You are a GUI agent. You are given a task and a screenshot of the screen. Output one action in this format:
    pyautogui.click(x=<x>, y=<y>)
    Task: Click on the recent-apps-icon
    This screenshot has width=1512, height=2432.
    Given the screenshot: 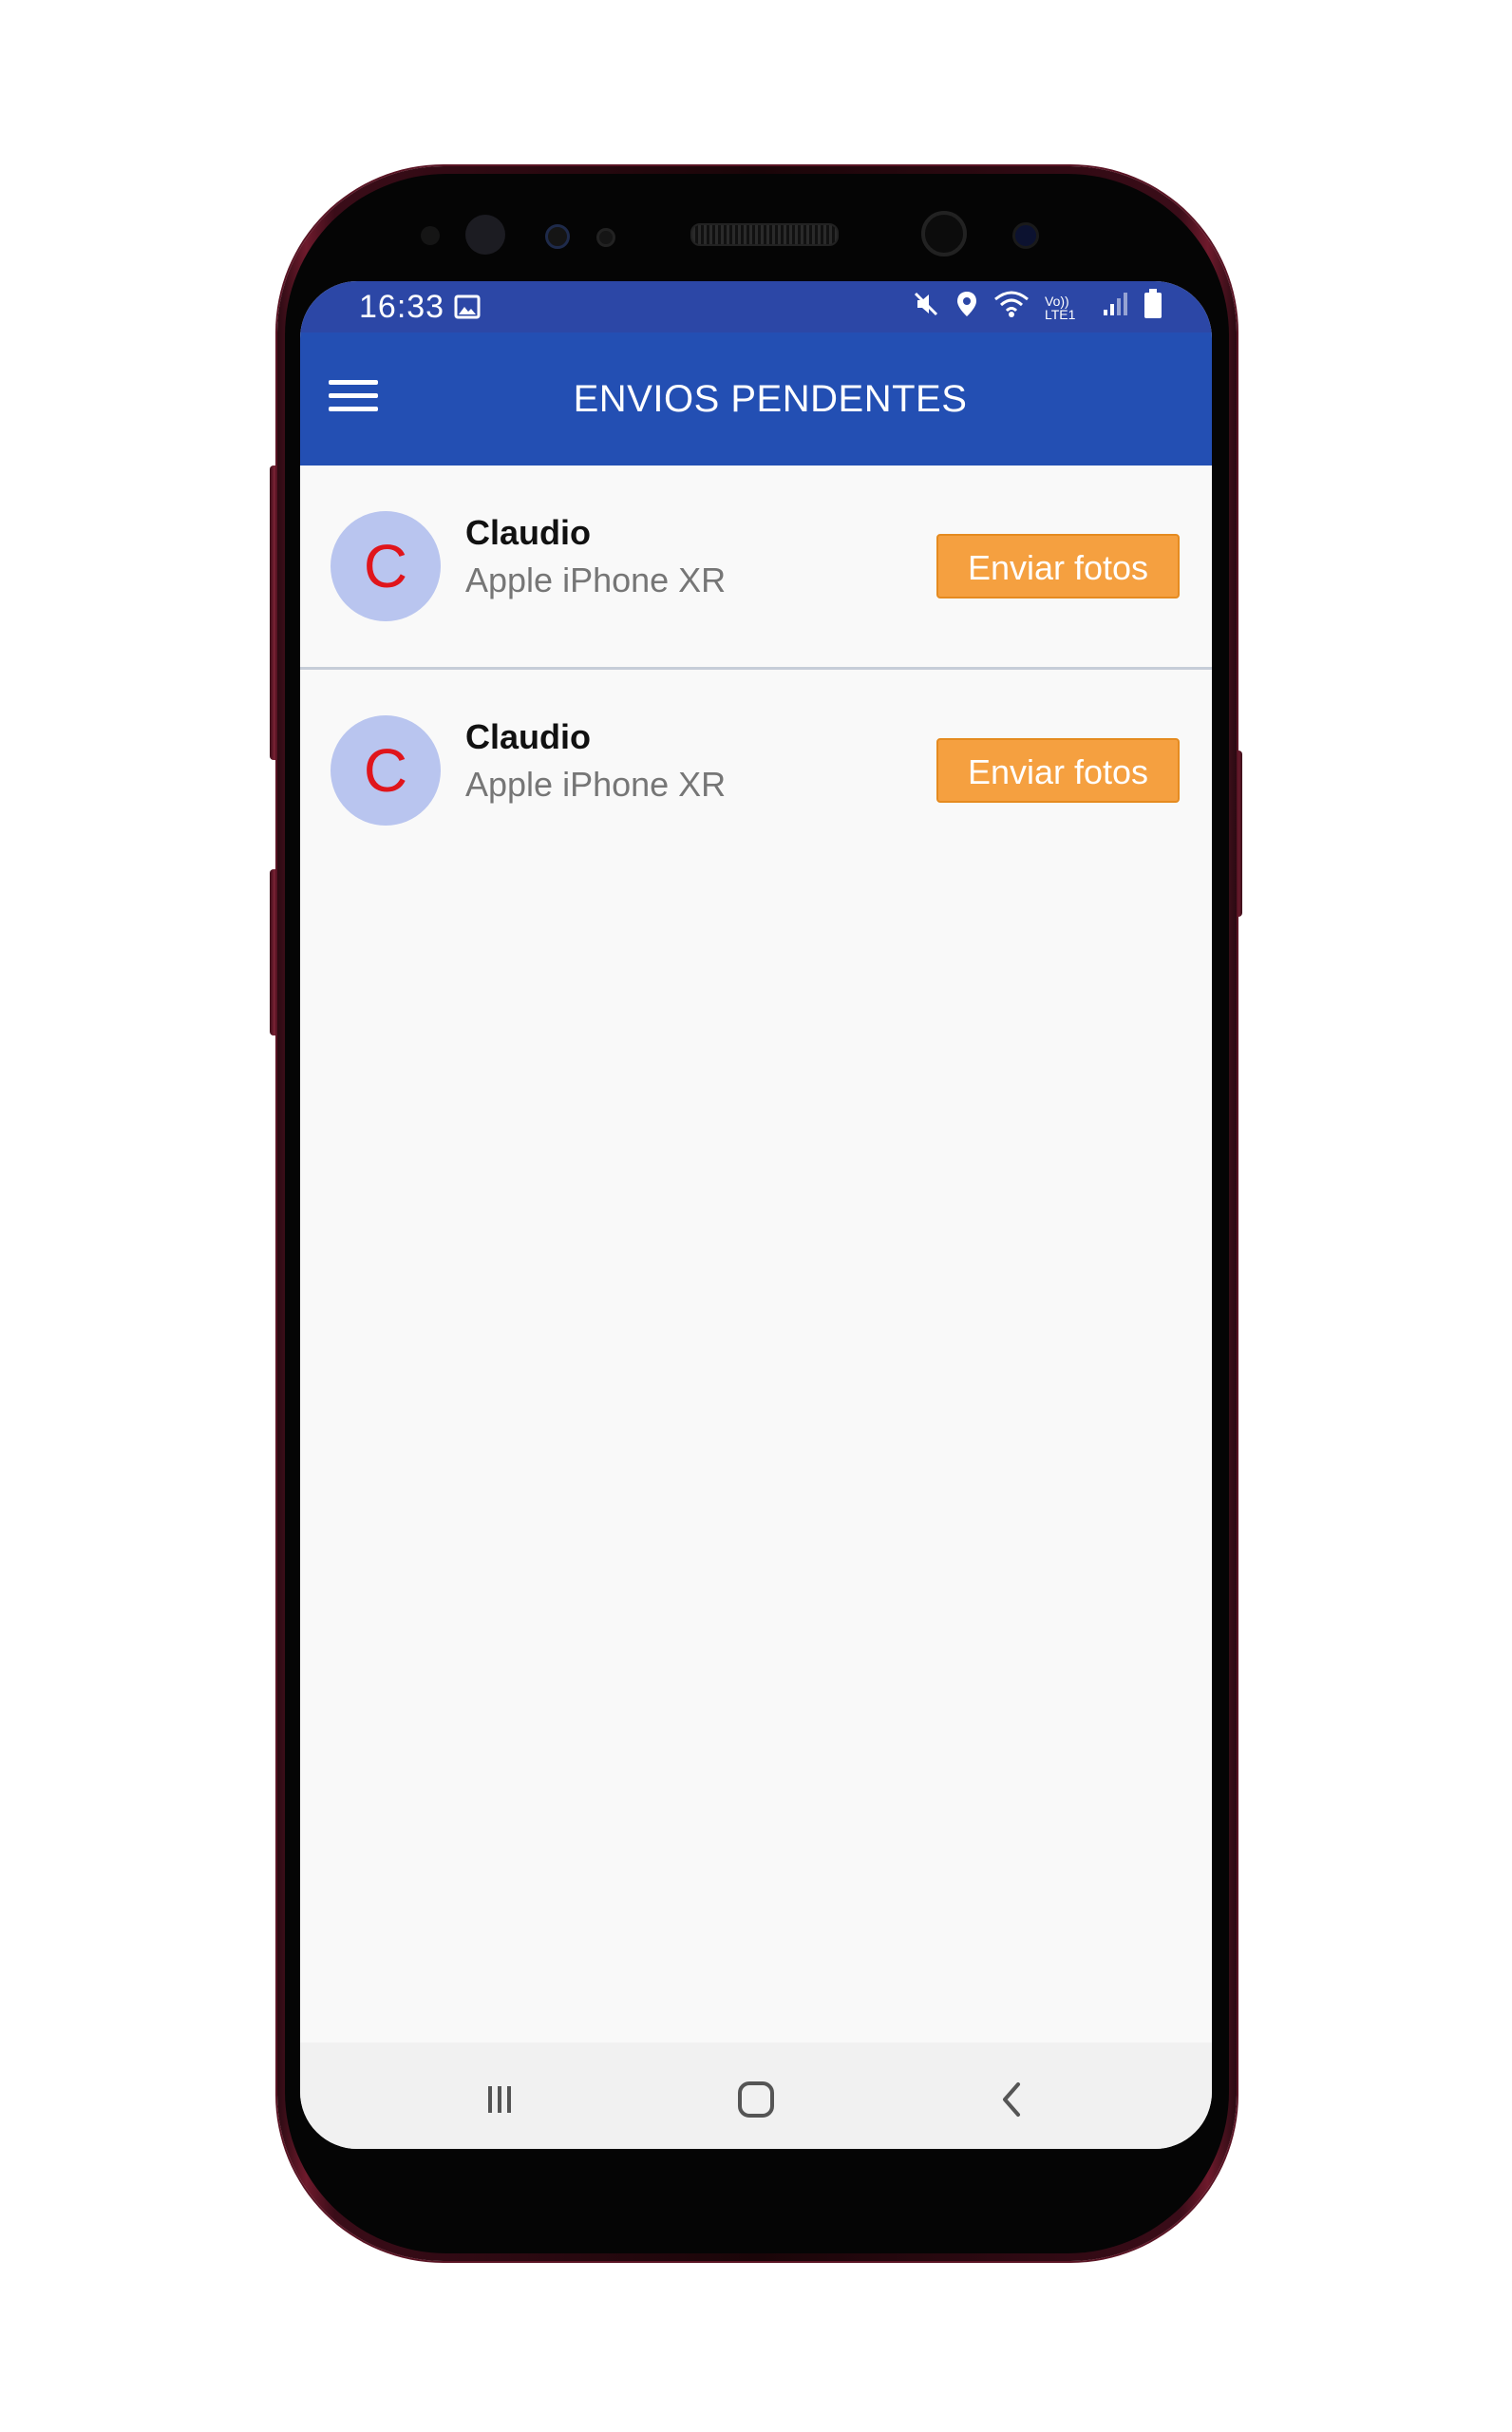 What is the action you would take?
    pyautogui.click(x=499, y=2099)
    